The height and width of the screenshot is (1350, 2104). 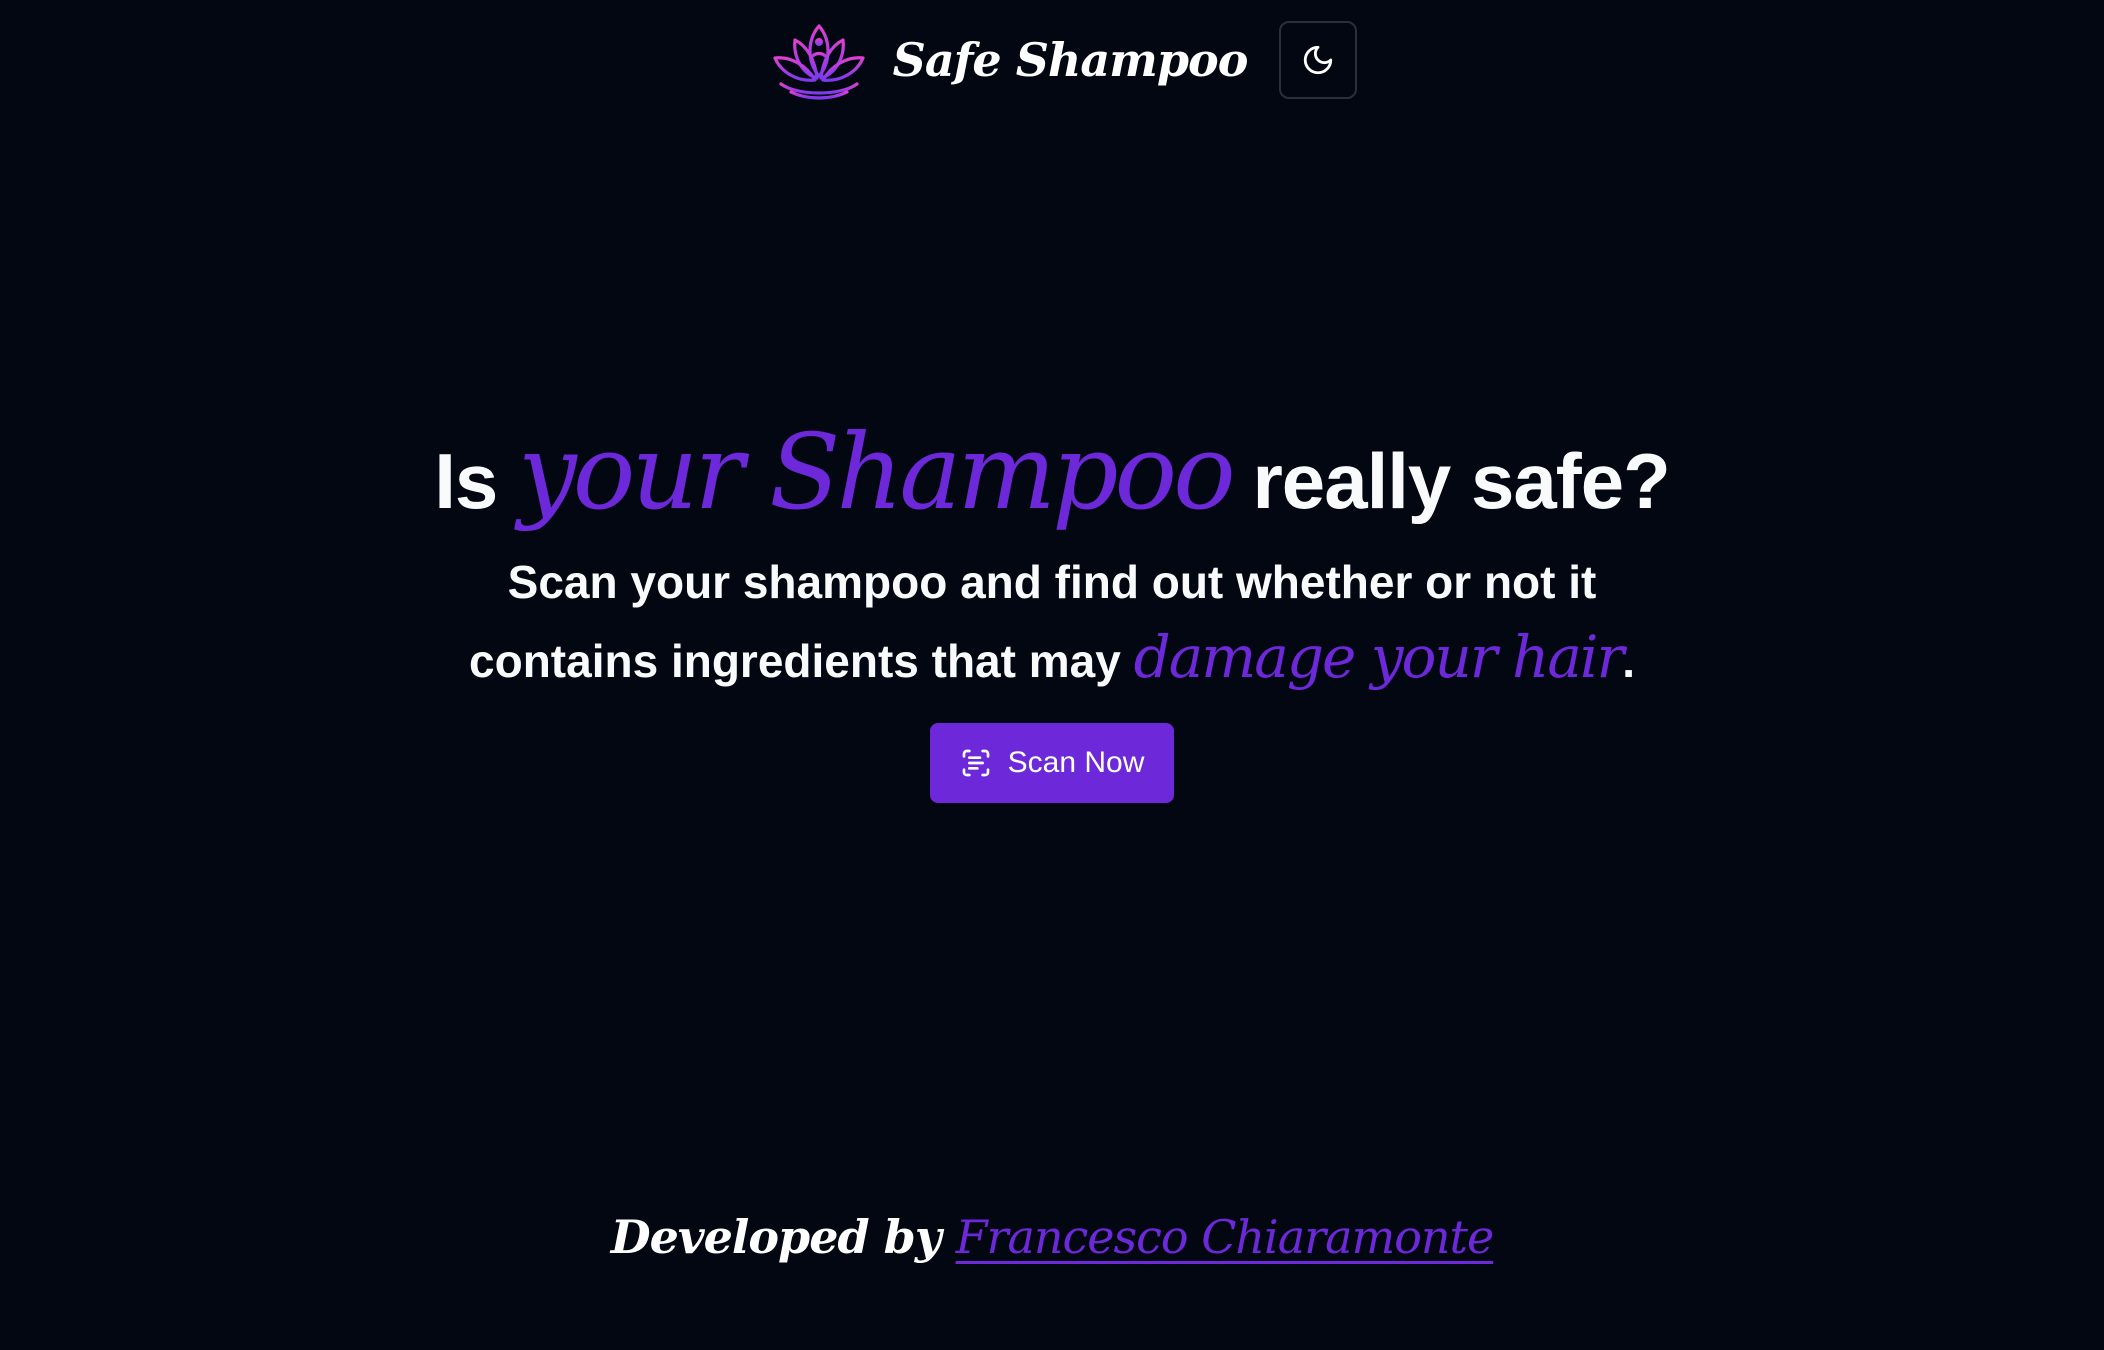 I want to click on page-title: Is your Shampoo really safe?, so click(x=1052, y=472).